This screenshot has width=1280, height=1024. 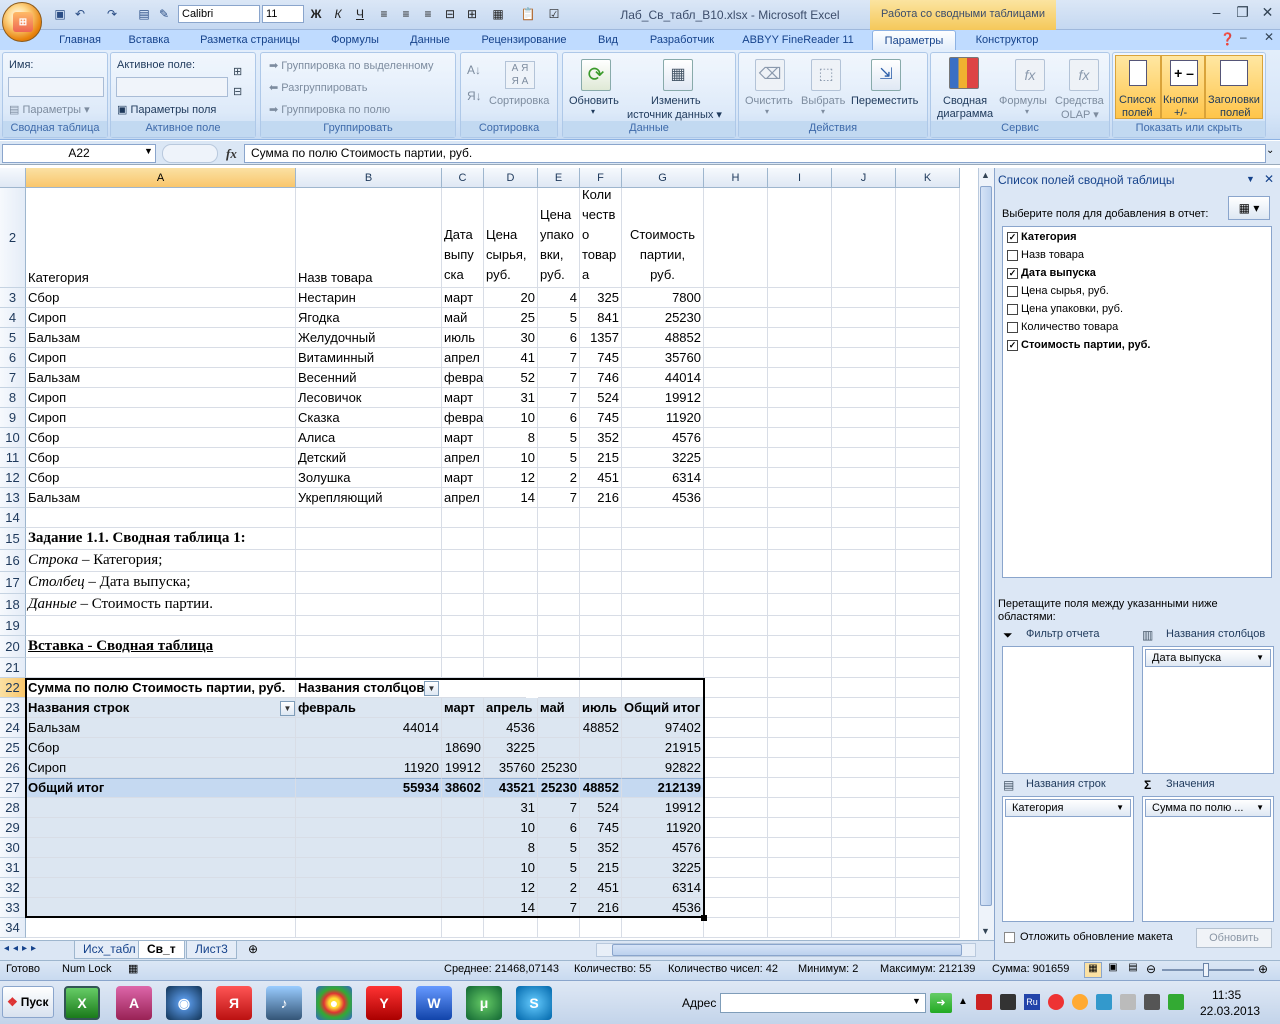 What do you see at coordinates (369, 178) in the screenshot?
I see `column-header-b: B` at bounding box center [369, 178].